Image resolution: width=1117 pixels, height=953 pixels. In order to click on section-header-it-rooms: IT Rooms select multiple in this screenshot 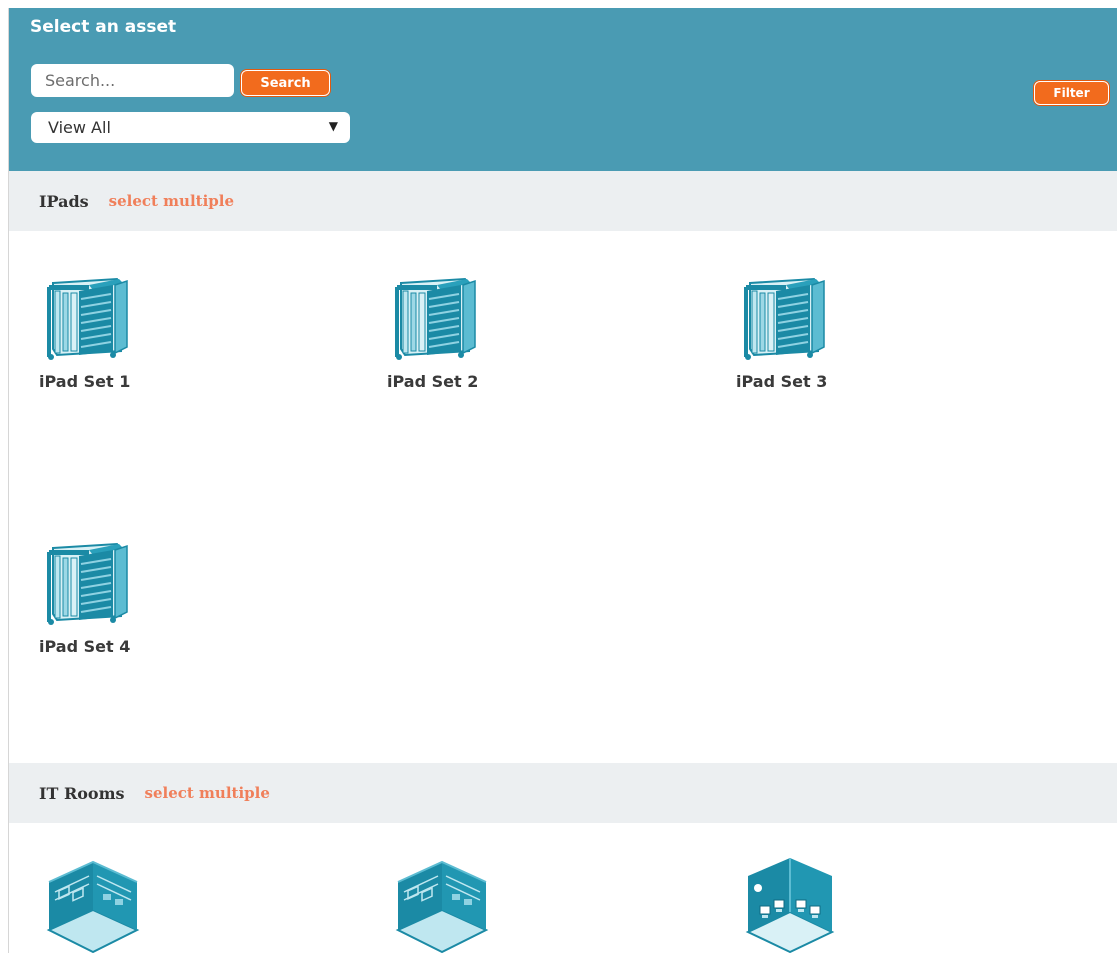, I will do `click(563, 793)`.